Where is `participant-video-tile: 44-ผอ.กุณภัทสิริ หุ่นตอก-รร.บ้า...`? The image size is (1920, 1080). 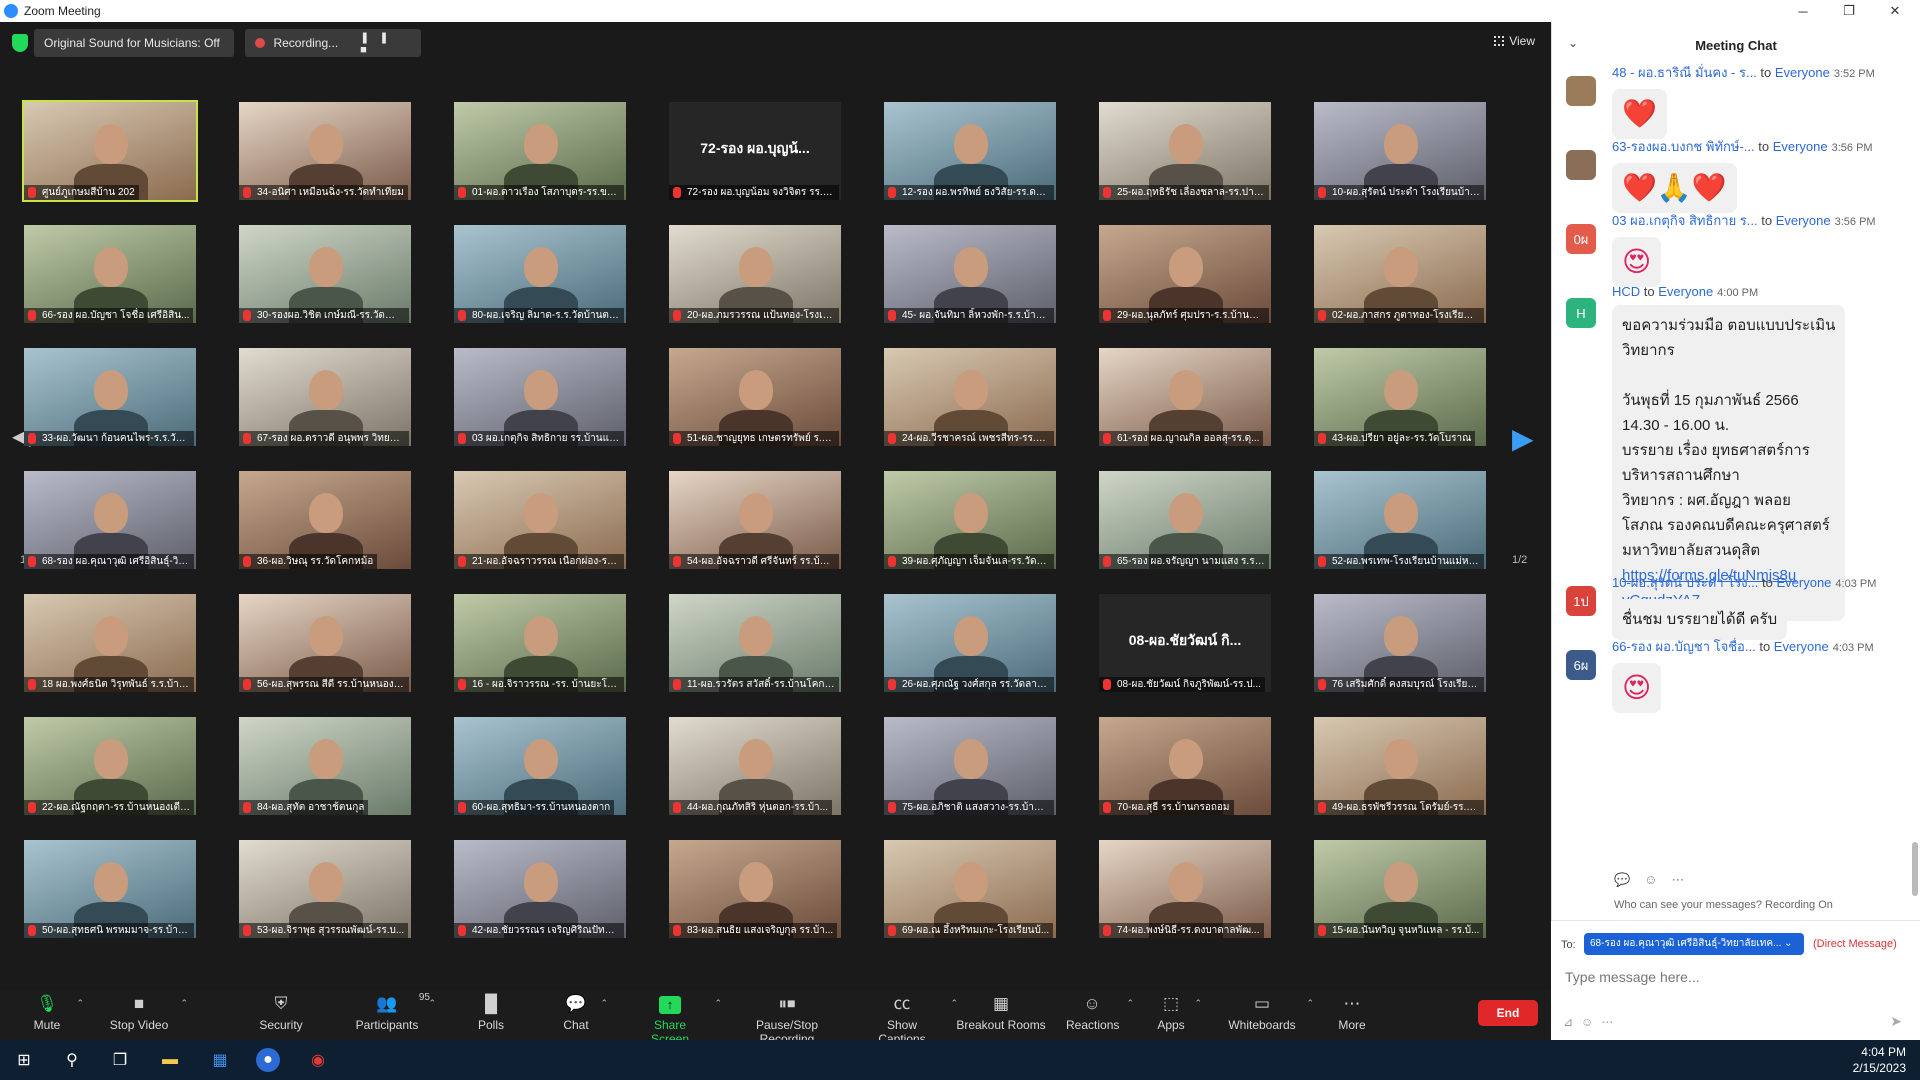 participant-video-tile: 44-ผอ.กุณภัทสิริ หุ่นตอก-รร.บ้า... is located at coordinates (755, 766).